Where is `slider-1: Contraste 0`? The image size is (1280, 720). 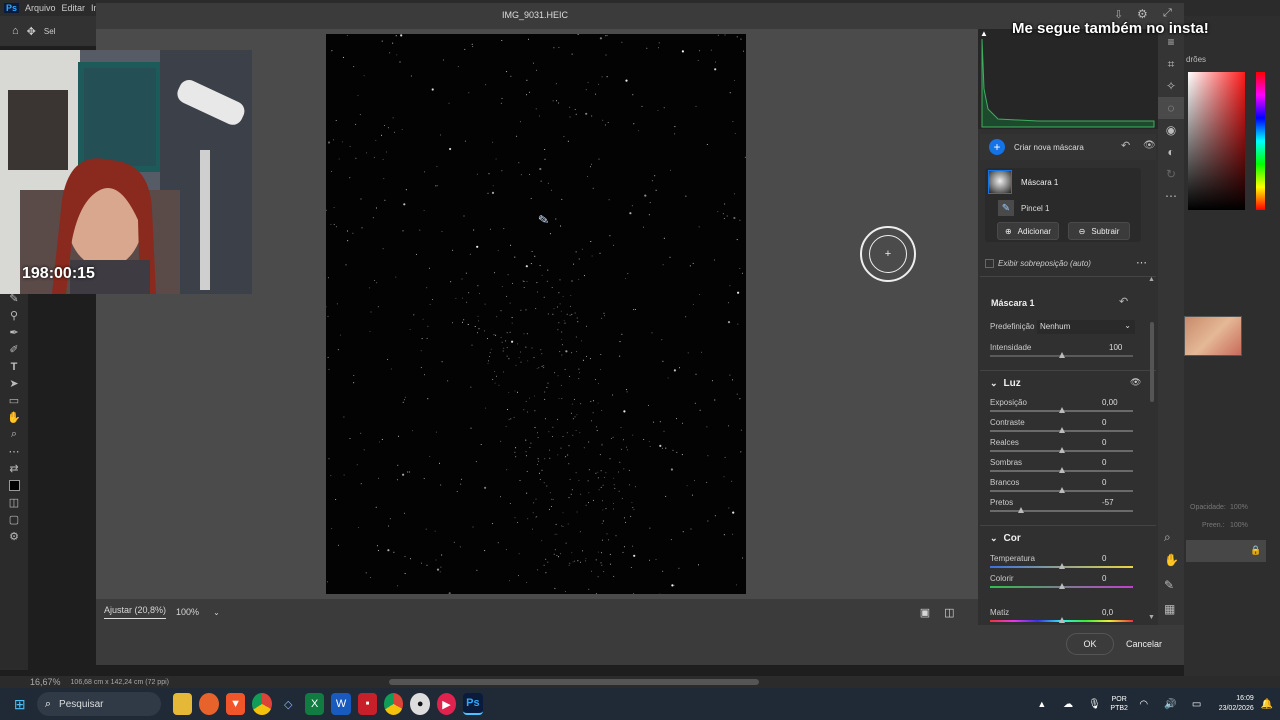 slider-1: Contraste 0 is located at coordinates (1062, 428).